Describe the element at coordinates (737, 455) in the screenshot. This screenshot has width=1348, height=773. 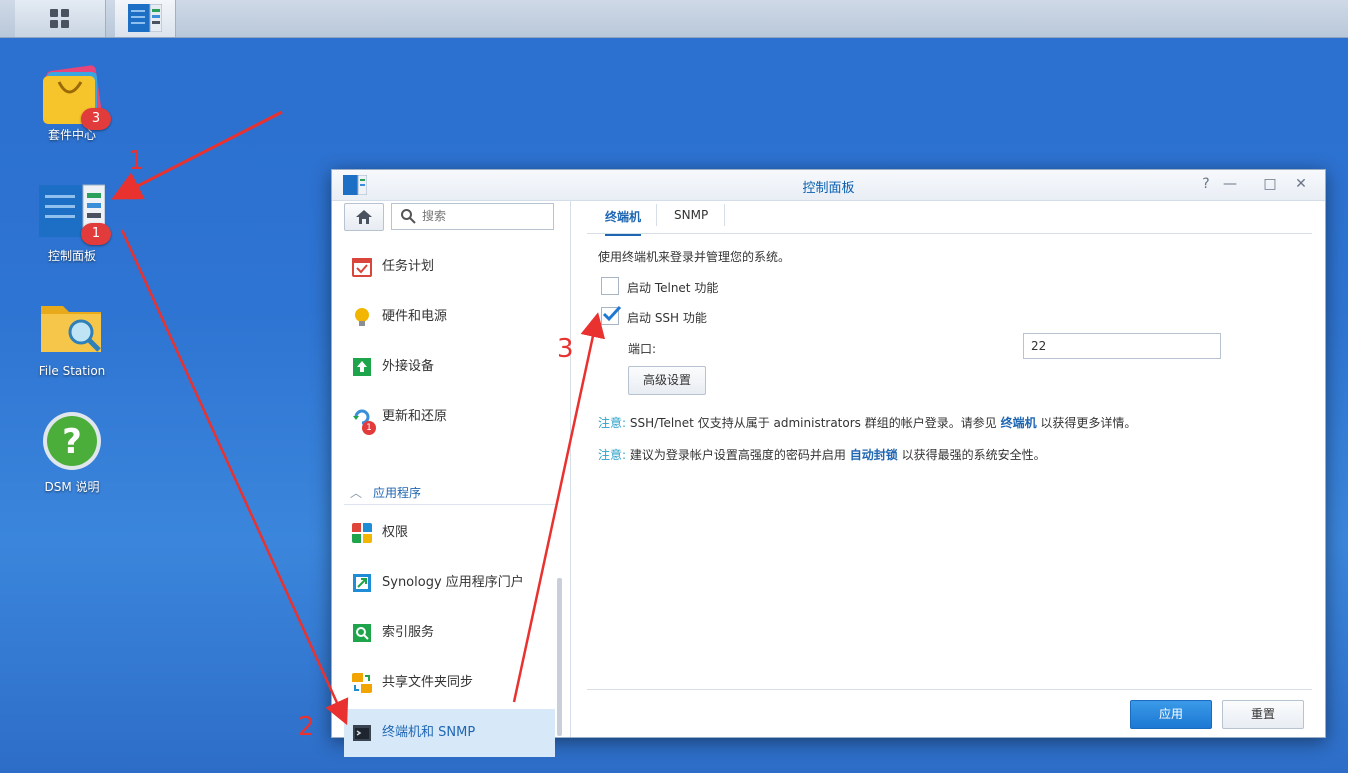
I see `note-text: 建议为登录帐户设置高强度的密码并启用` at that location.